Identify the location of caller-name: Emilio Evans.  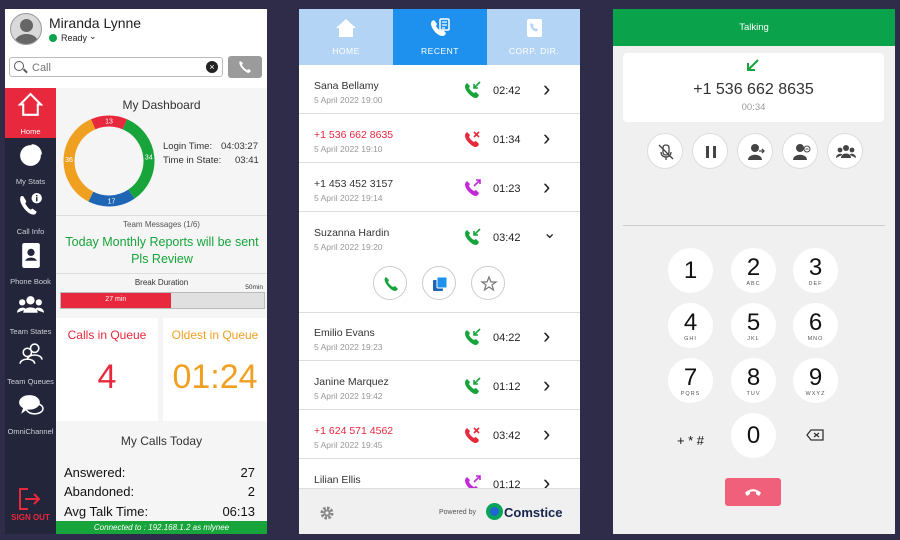
(344, 333).